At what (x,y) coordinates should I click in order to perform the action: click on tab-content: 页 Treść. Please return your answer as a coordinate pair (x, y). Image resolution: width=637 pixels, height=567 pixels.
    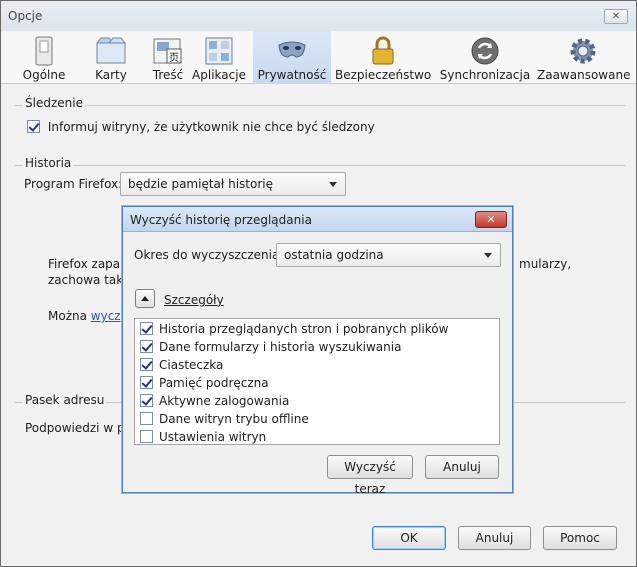
    Looking at the image, I should click on (168, 57).